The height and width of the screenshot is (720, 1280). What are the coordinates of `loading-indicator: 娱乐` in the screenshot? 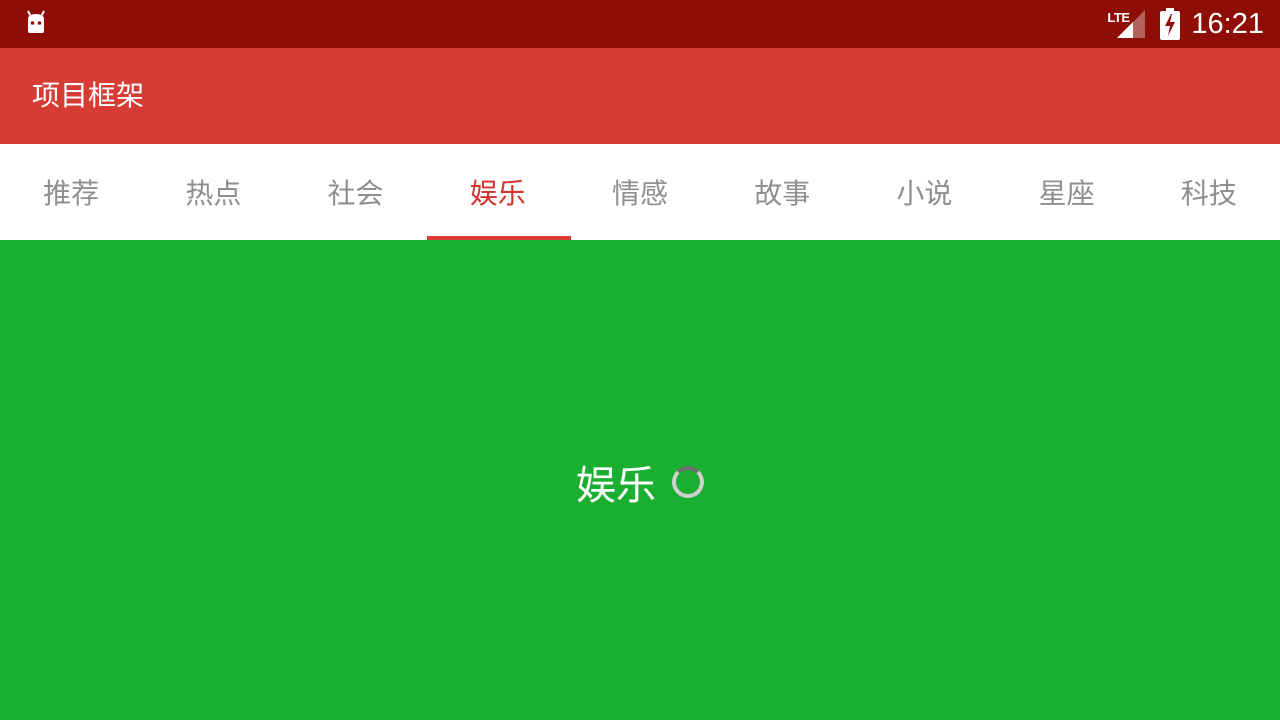 It's located at (640, 483).